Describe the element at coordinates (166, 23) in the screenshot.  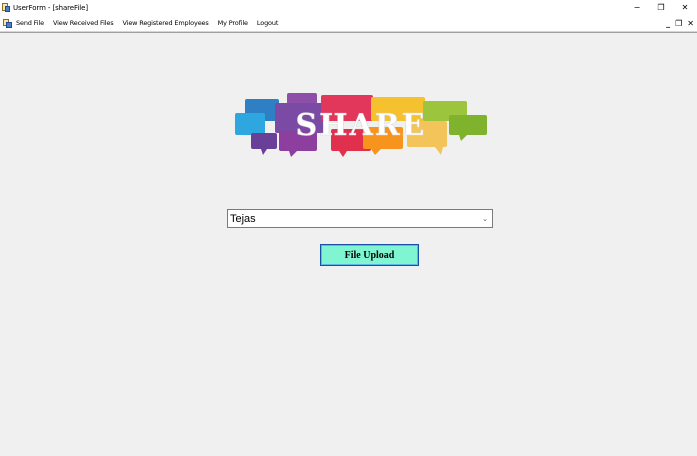
I see `menu-item-view-registered-employees: View Registered Employees` at that location.